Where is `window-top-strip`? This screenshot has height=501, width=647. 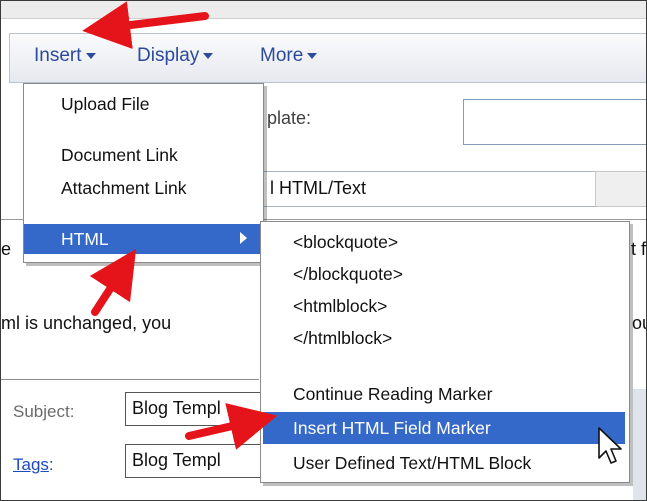 window-top-strip is located at coordinates (323, 10).